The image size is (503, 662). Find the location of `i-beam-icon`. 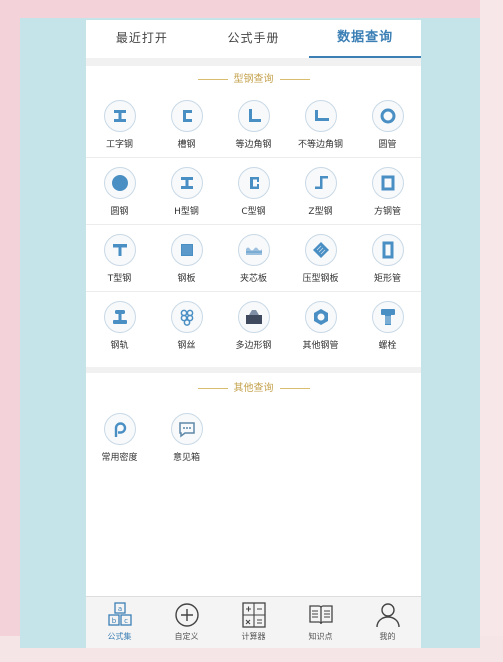

i-beam-icon is located at coordinates (119, 116).